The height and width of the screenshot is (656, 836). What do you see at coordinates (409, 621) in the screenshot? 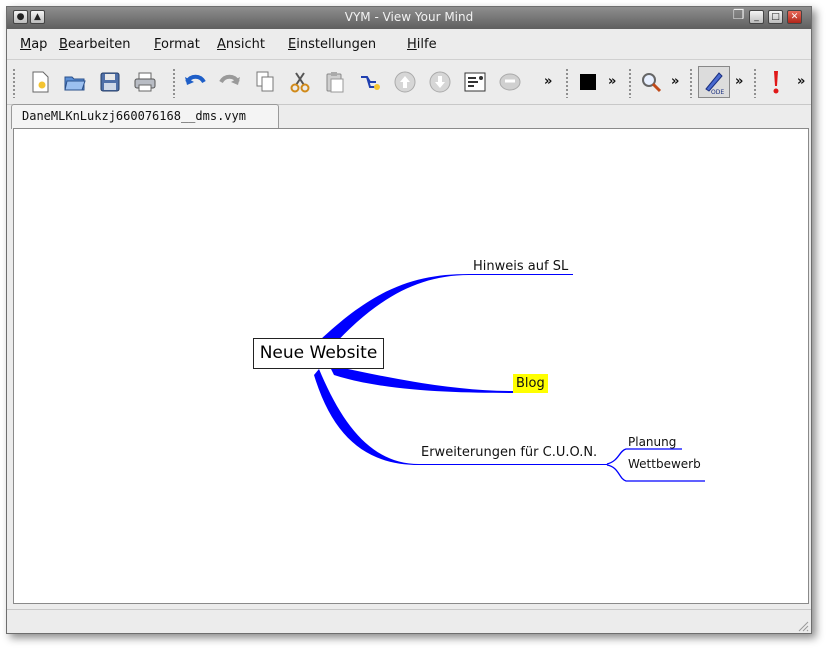
I see `status-bar` at bounding box center [409, 621].